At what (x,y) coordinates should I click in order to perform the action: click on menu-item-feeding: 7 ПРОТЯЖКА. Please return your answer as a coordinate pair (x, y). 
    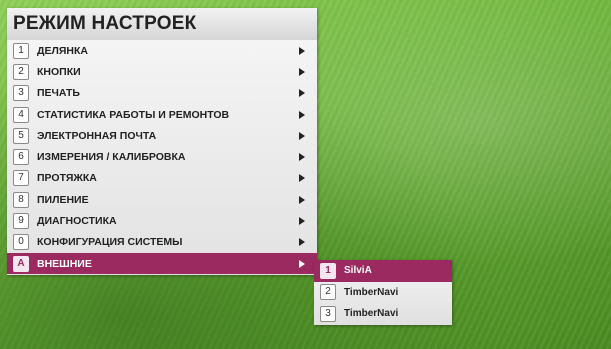
    Looking at the image, I should click on (162, 178).